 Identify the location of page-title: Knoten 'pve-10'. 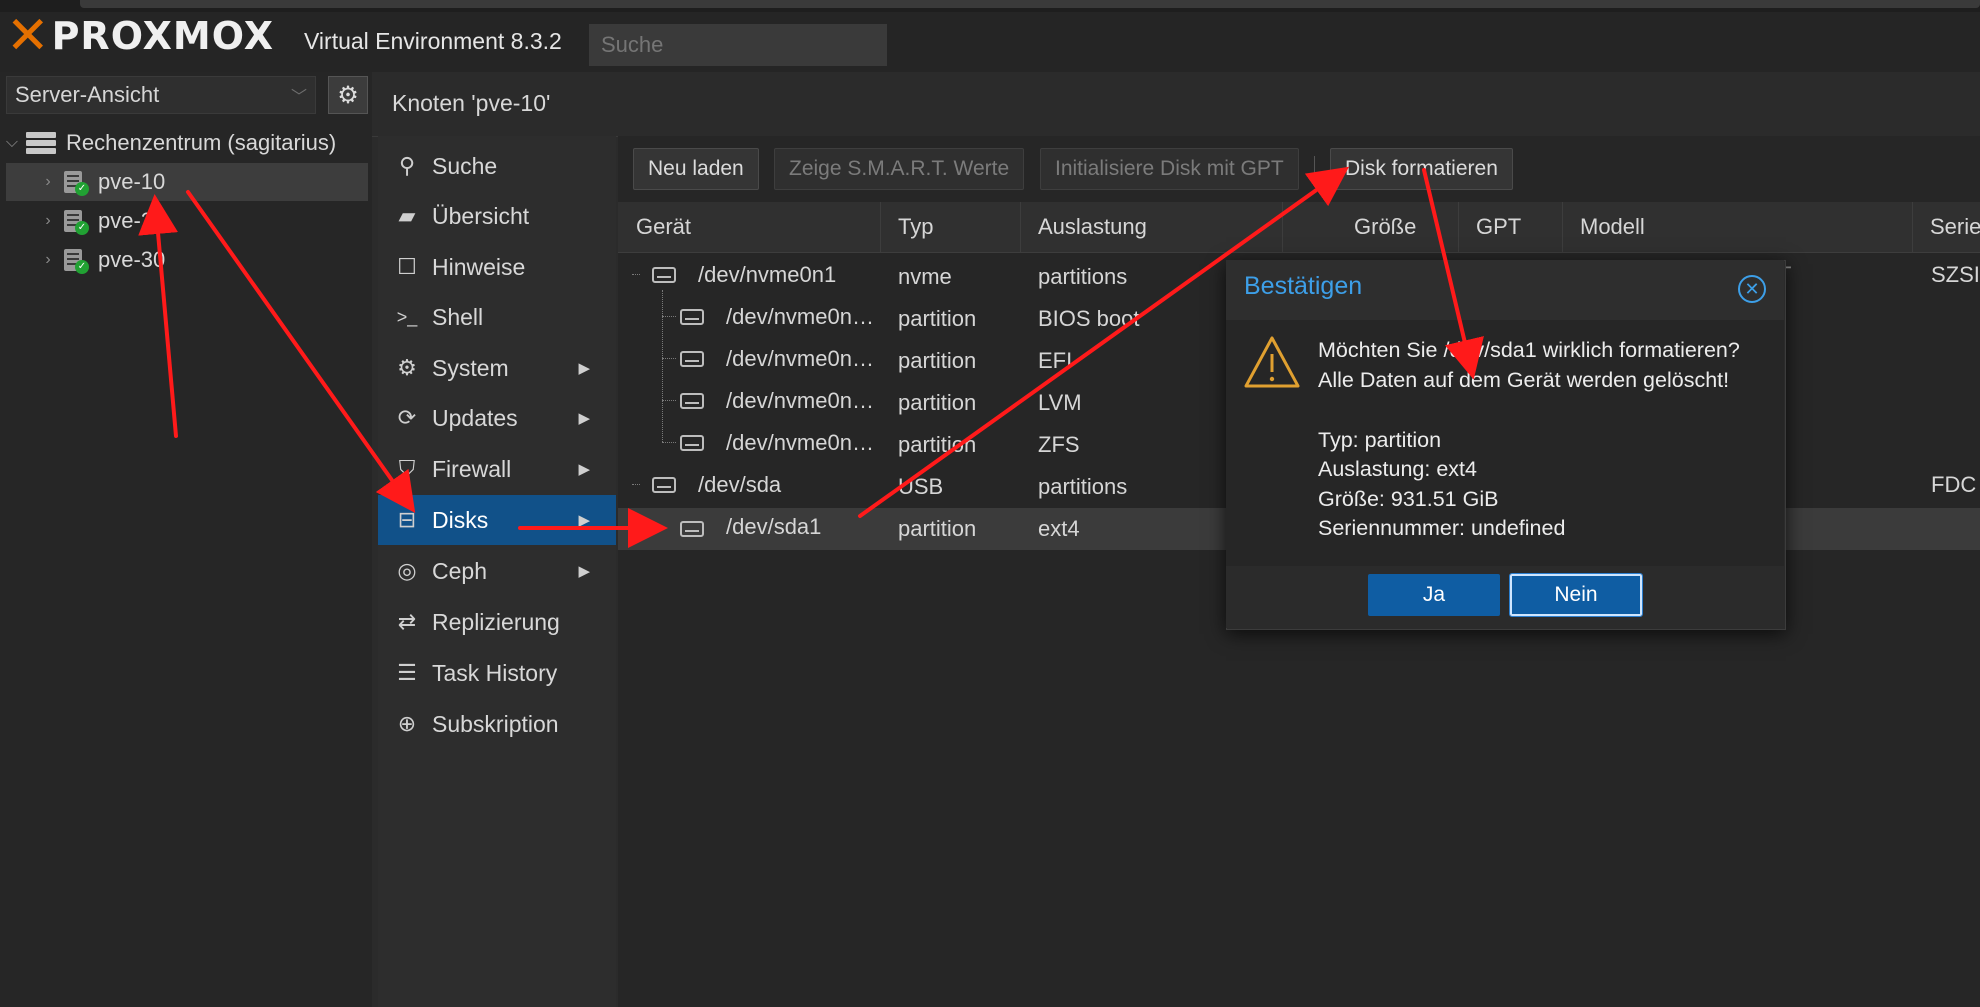
(471, 103).